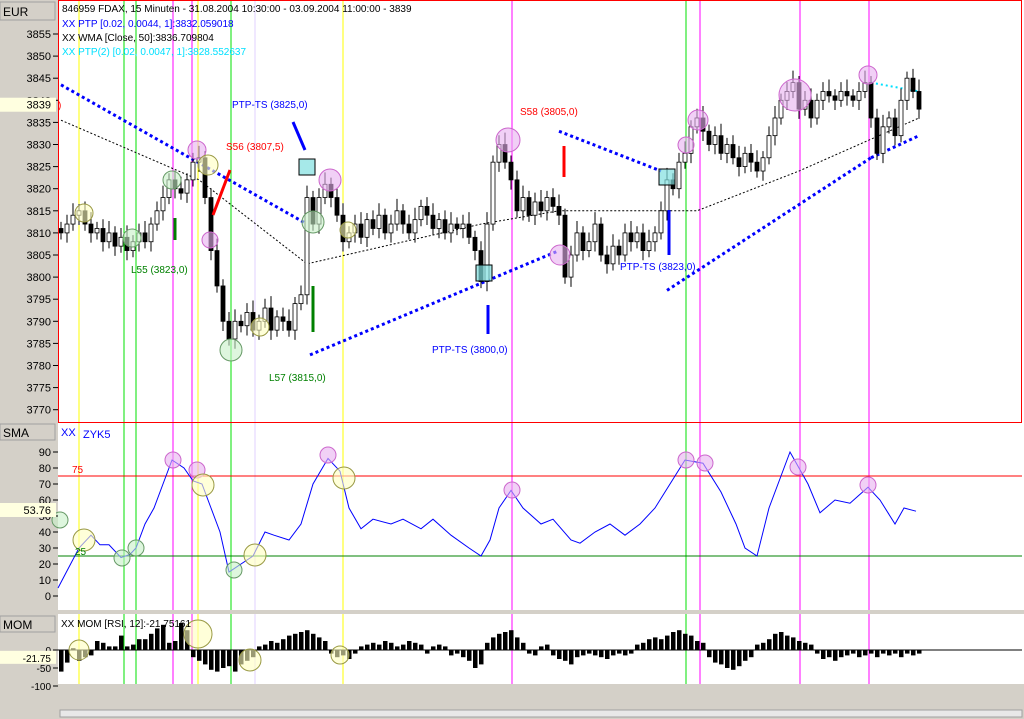  What do you see at coordinates (39, 344) in the screenshot?
I see `price-tick-label: 3785` at bounding box center [39, 344].